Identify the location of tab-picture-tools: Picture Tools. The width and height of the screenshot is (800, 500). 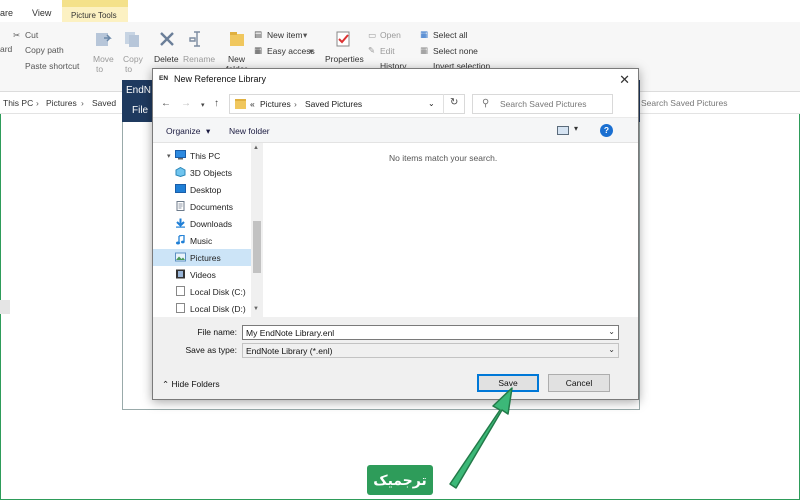
(95, 14).